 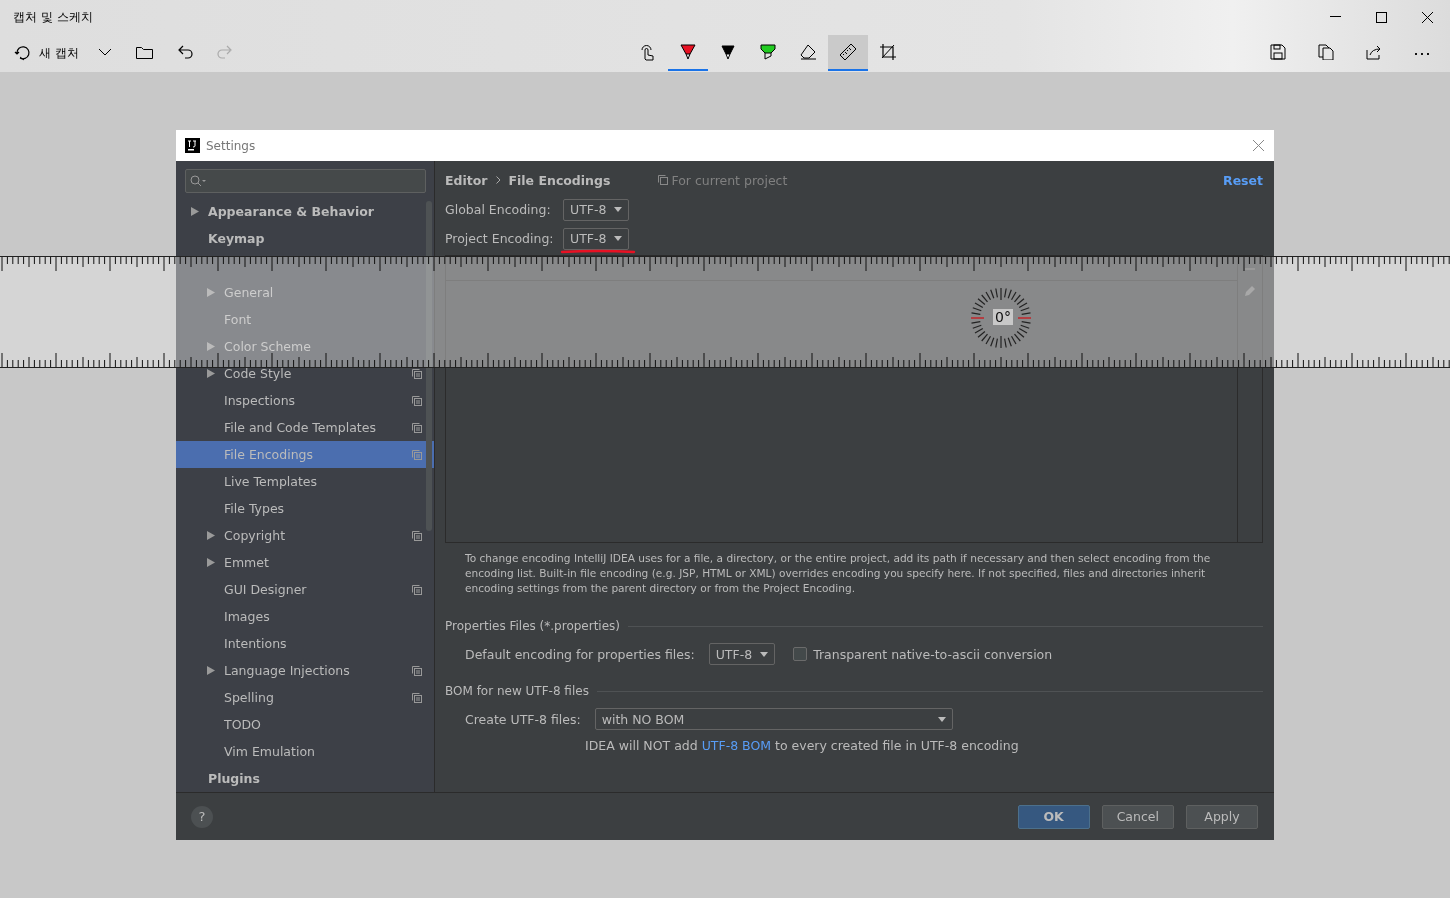 What do you see at coordinates (231, 145) in the screenshot?
I see `dialog-title: Settings` at bounding box center [231, 145].